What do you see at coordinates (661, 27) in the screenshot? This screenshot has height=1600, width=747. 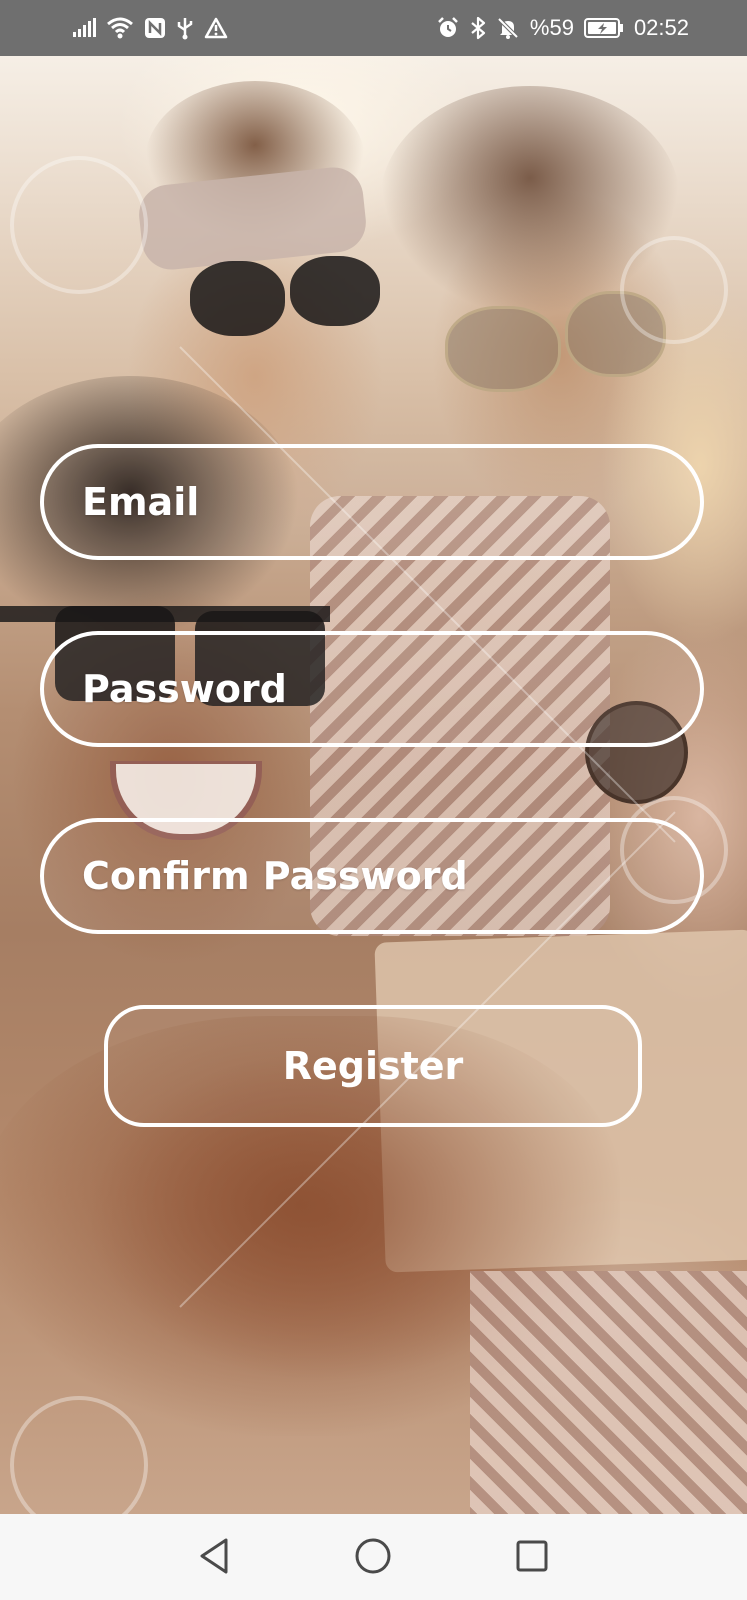 I see `clock: 02:52` at bounding box center [661, 27].